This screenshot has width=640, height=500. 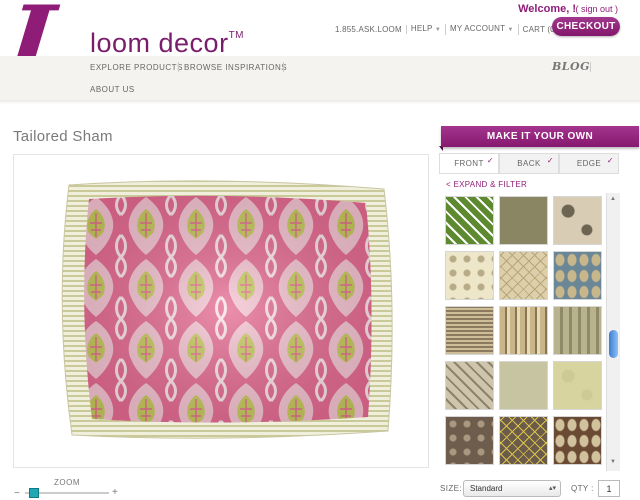 I want to click on swatch-yellow-floral, so click(x=523, y=440).